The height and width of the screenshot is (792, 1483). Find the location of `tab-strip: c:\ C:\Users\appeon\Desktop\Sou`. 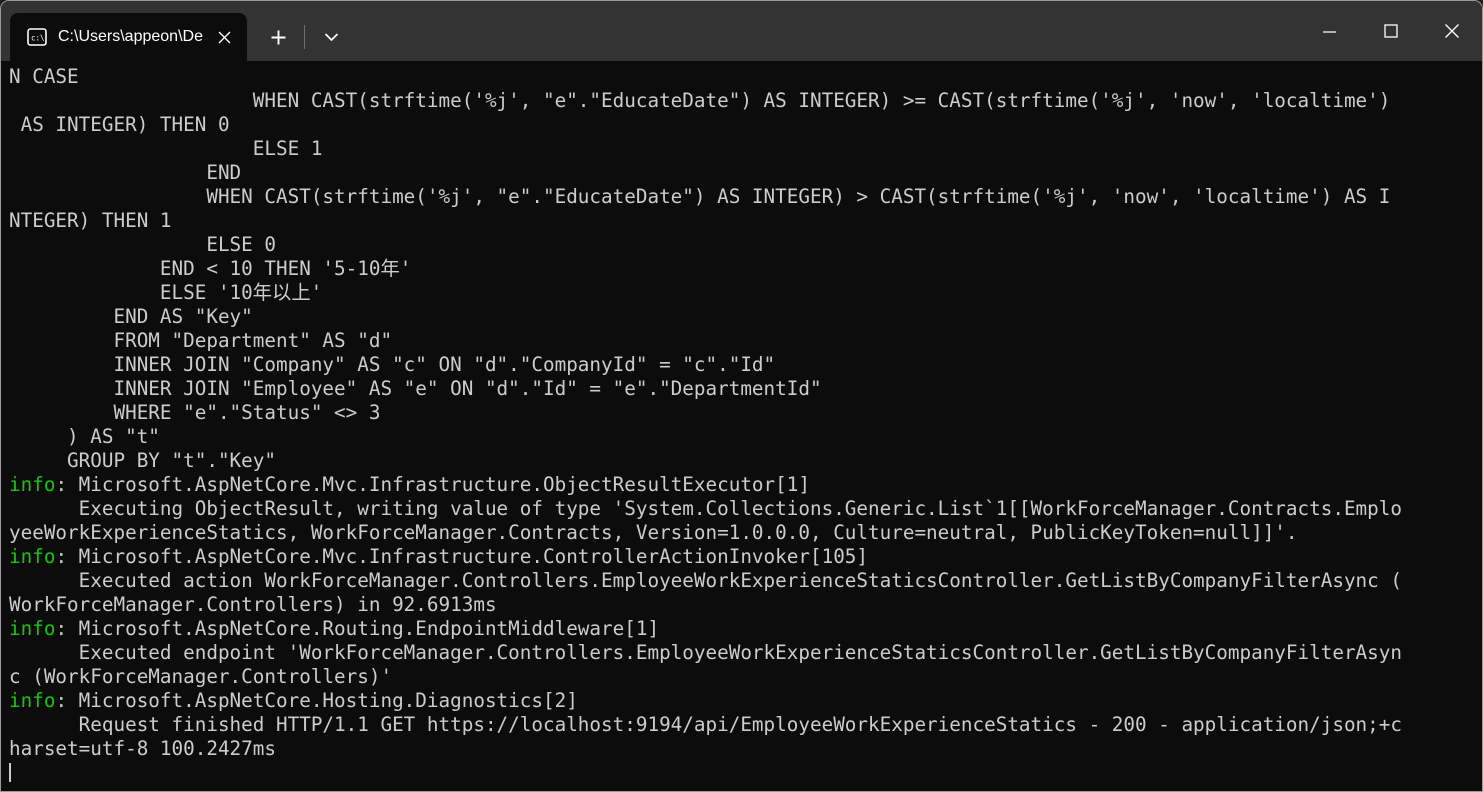

tab-strip: c:\ C:\Users\appeon\Desktop\Sou is located at coordinates (175, 31).